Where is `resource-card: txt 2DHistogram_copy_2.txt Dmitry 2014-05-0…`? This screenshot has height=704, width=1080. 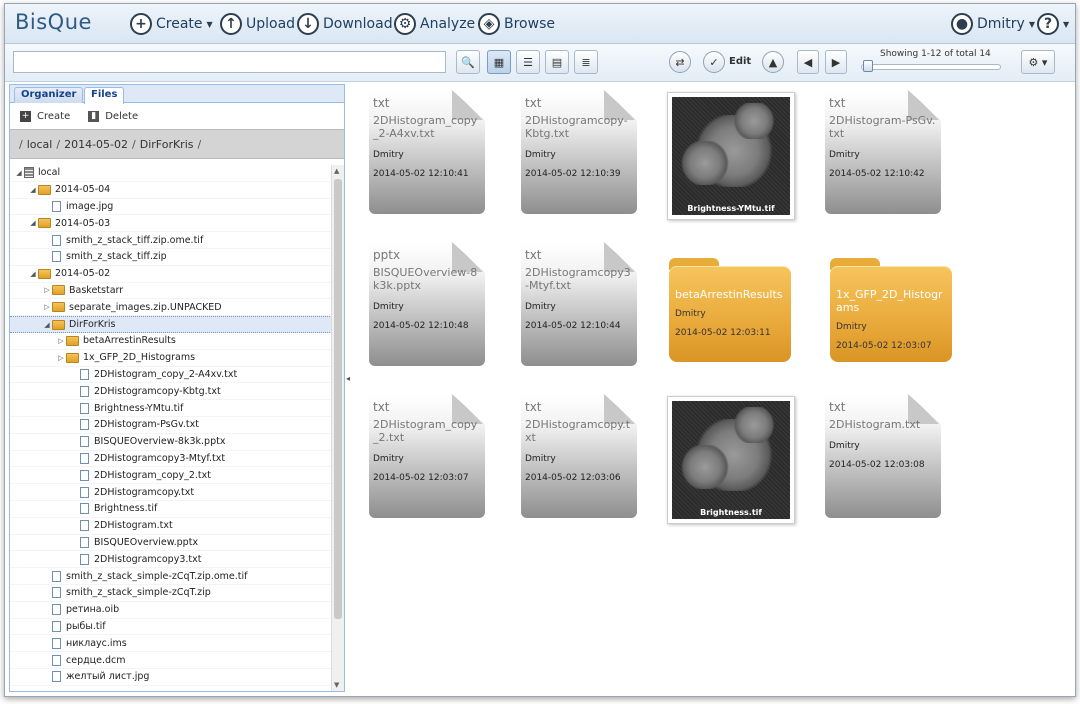
resource-card: txt 2DHistogram_copy_2.txt Dmitry 2014-05-0… is located at coordinates (427, 456).